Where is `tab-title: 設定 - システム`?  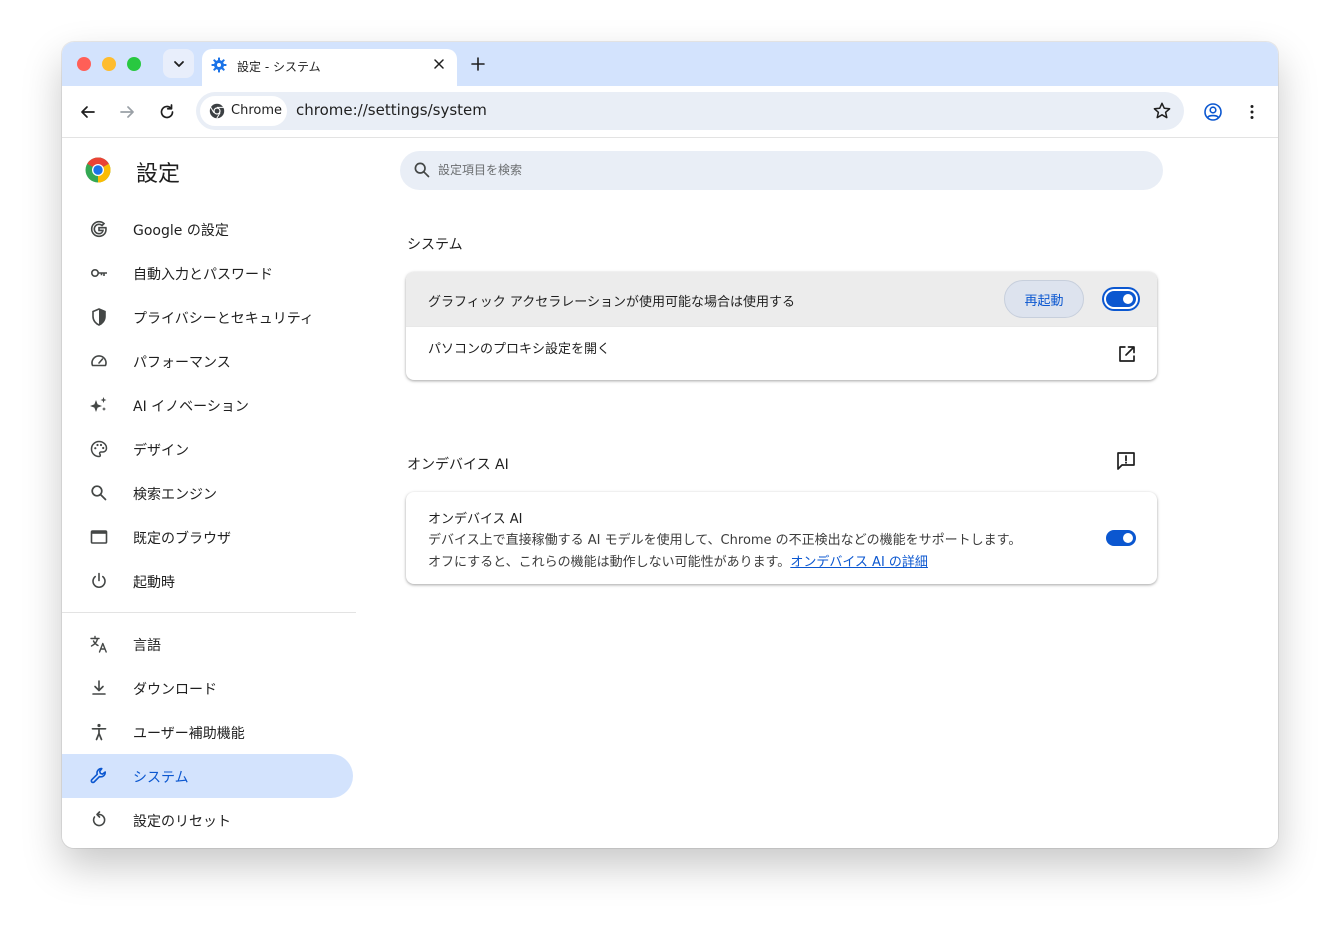
tab-title: 設定 - システム is located at coordinates (279, 67).